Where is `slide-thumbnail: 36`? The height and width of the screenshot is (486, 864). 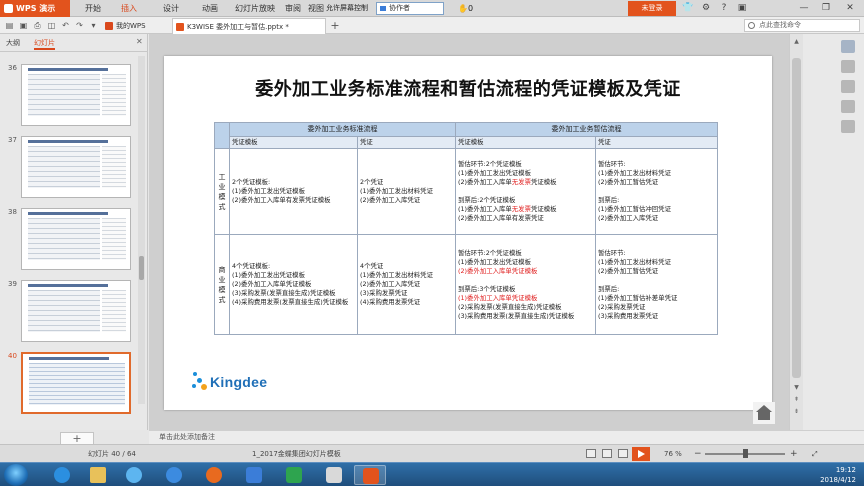
slide-thumbnail: 36 is located at coordinates (74, 96).